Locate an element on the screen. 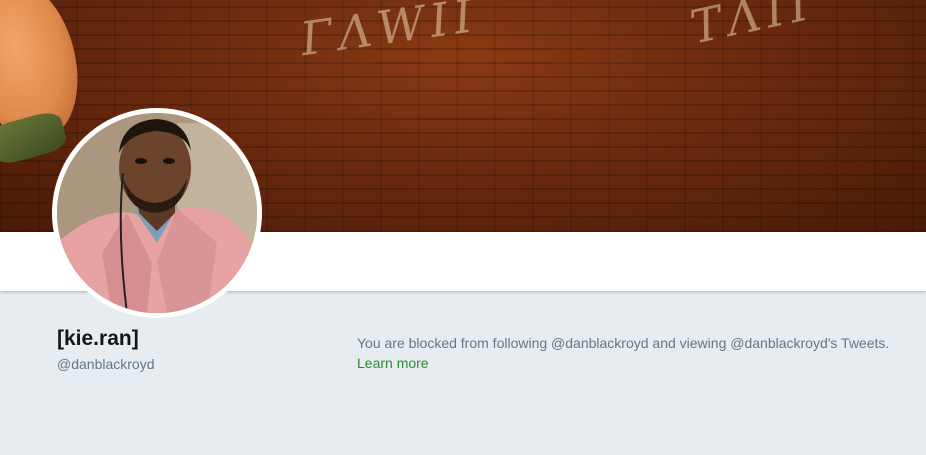 The width and height of the screenshot is (926, 455). banner-wall-graffiti-2: ΤΛΙΙ is located at coordinates (752, 27).